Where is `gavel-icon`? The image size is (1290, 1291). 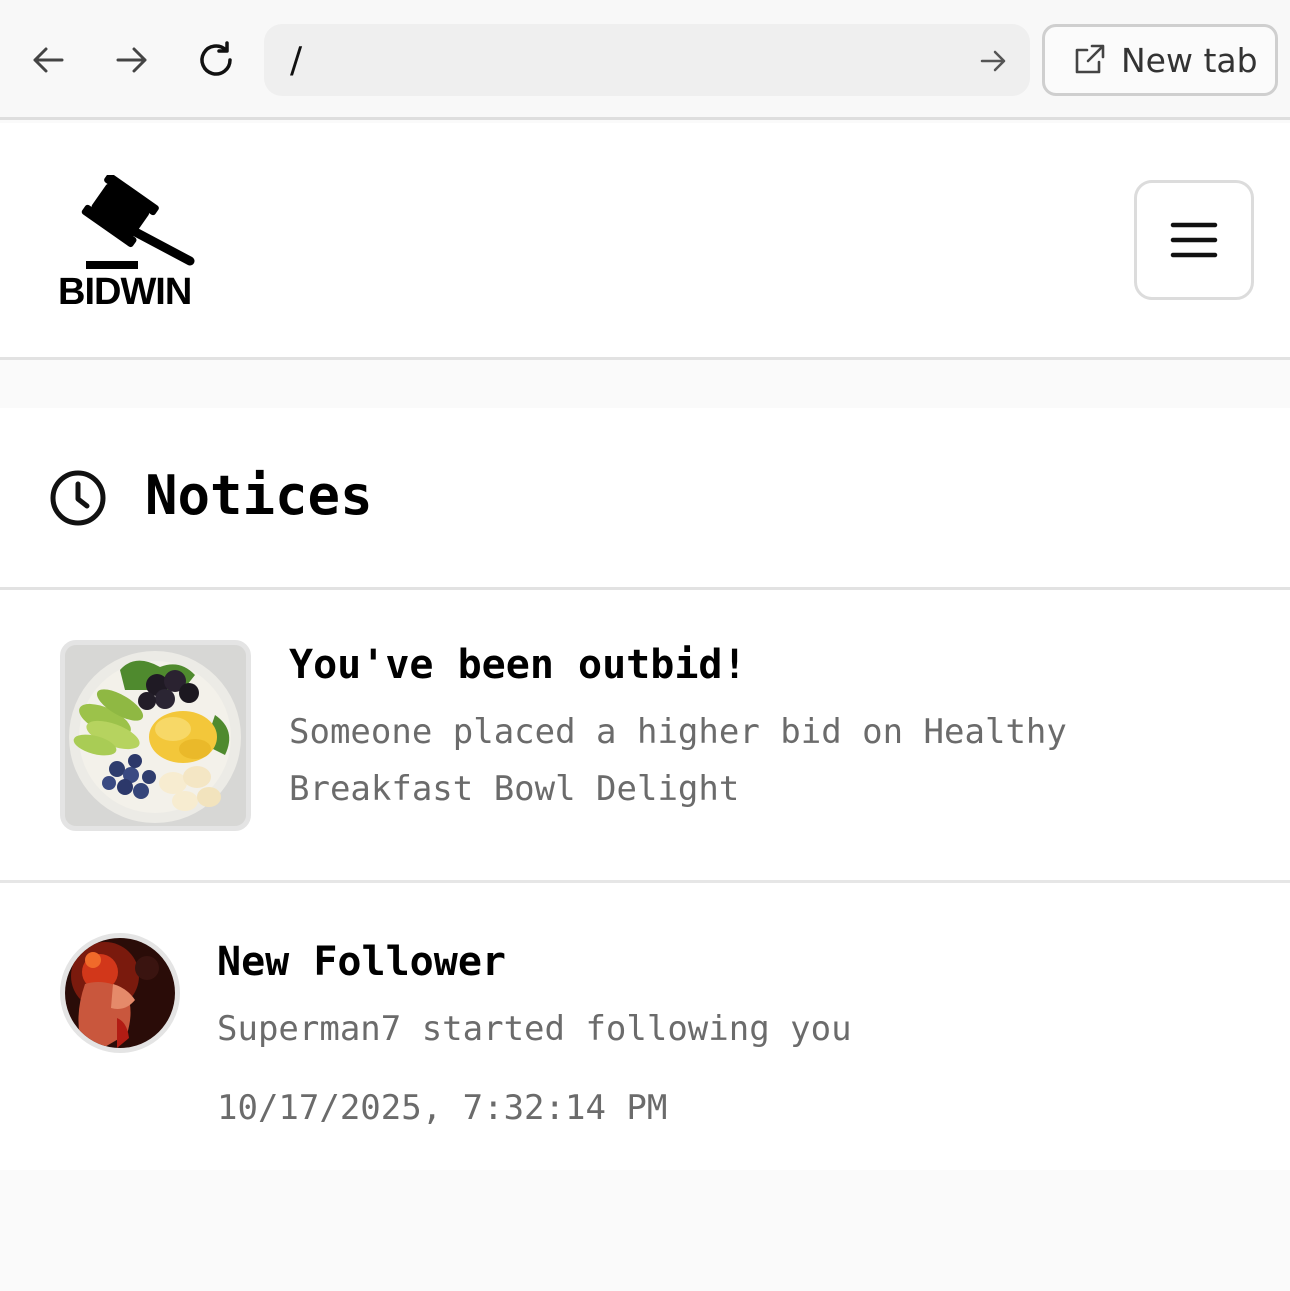 gavel-icon is located at coordinates (138, 220).